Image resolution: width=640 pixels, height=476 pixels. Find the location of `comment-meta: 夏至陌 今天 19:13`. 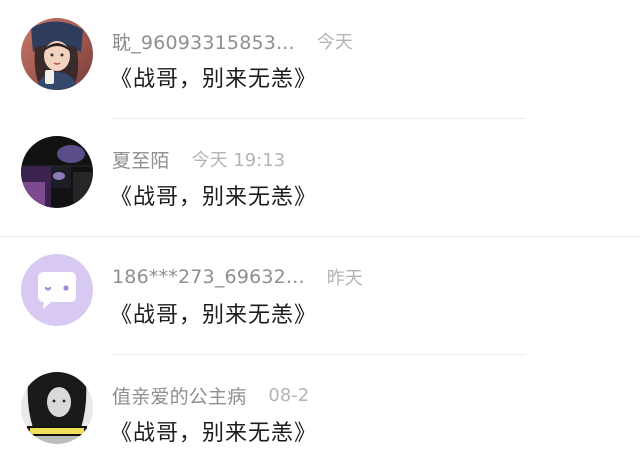

comment-meta: 夏至陌 今天 19:13 is located at coordinates (198, 159).